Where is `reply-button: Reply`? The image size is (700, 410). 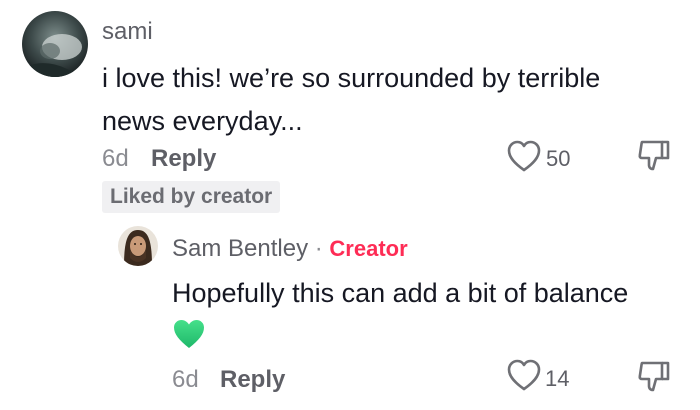
reply-button: Reply is located at coordinates (183, 159).